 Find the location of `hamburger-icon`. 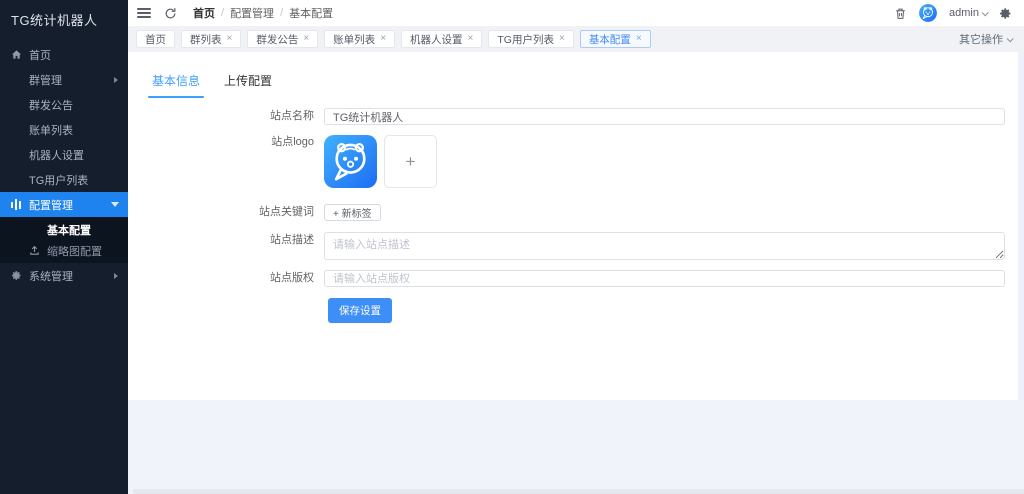

hamburger-icon is located at coordinates (144, 12).